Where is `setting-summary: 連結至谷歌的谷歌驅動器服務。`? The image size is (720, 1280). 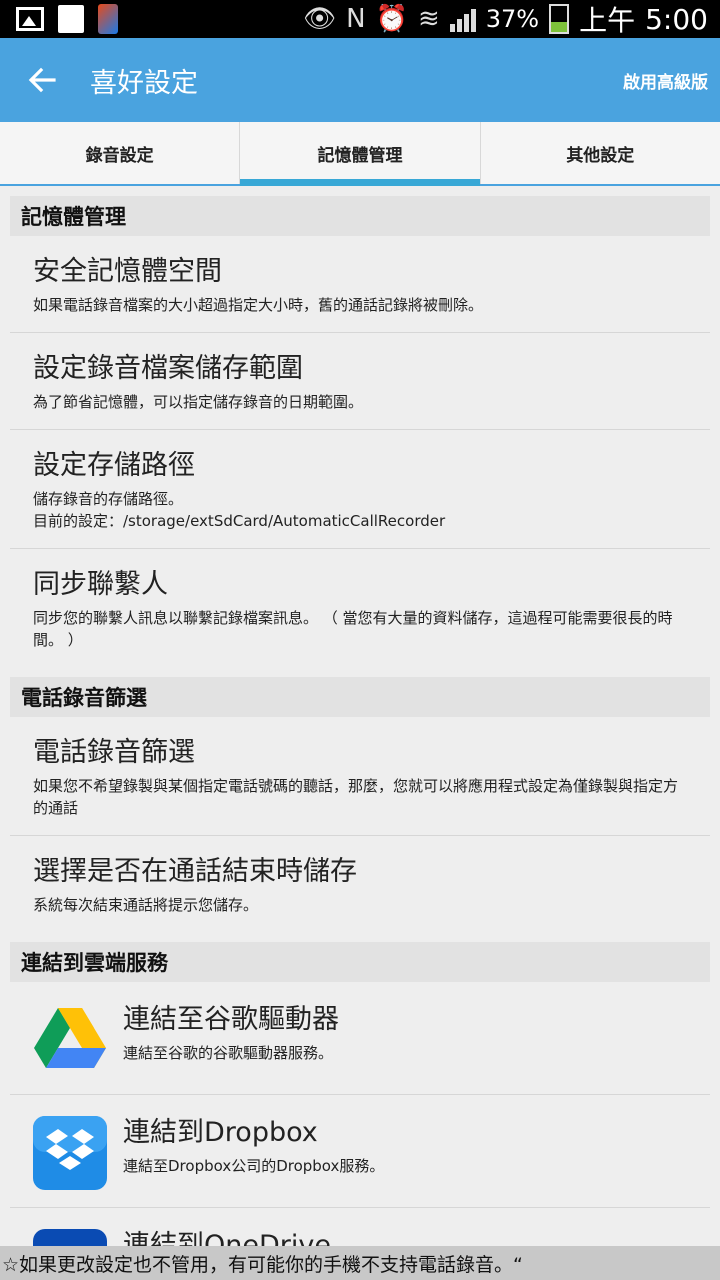 setting-summary: 連結至谷歌的谷歌驅動器服務。 is located at coordinates (228, 1053).